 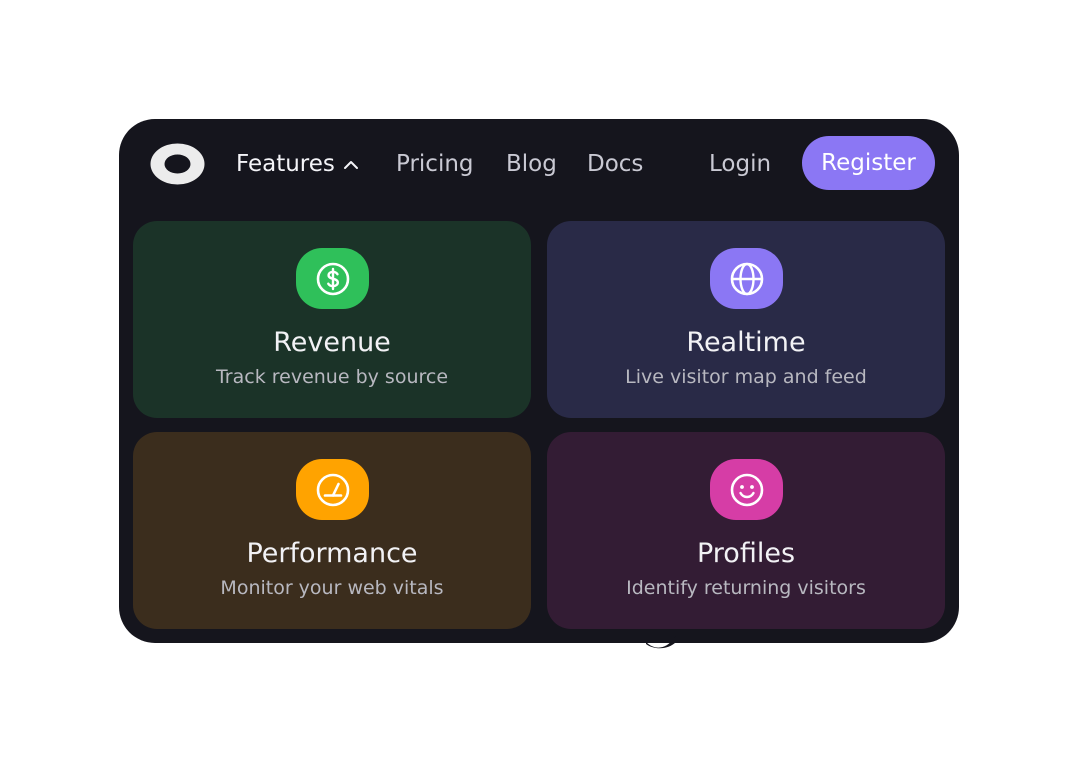 I want to click on dollar-circle-icon, so click(x=332, y=278).